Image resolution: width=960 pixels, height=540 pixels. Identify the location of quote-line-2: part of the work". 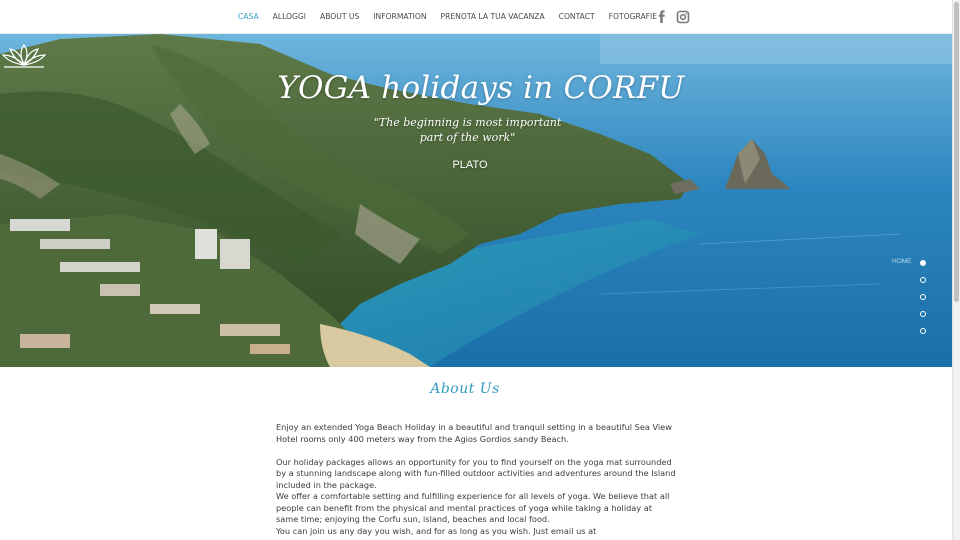
(467, 137).